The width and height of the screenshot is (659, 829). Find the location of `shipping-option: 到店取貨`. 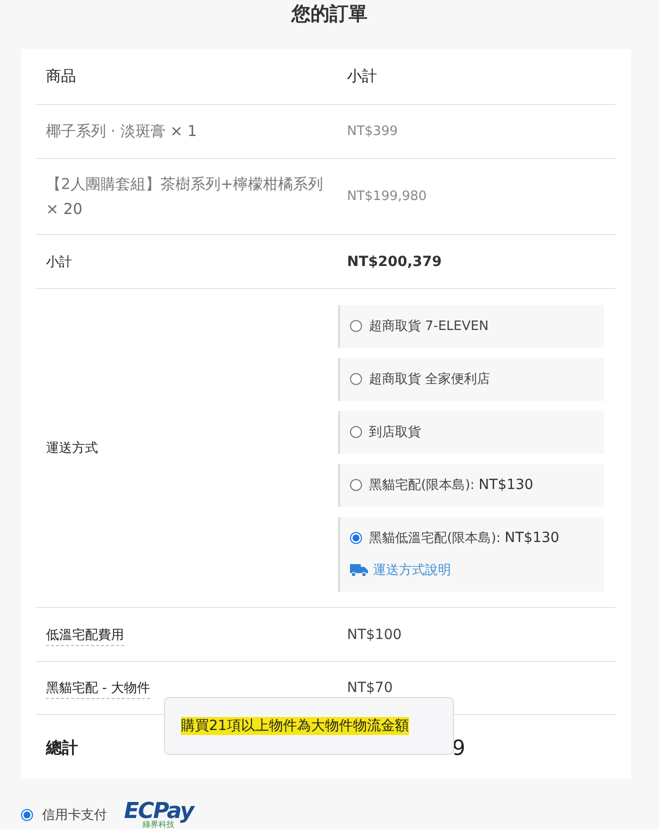

shipping-option: 到店取貨 is located at coordinates (471, 432).